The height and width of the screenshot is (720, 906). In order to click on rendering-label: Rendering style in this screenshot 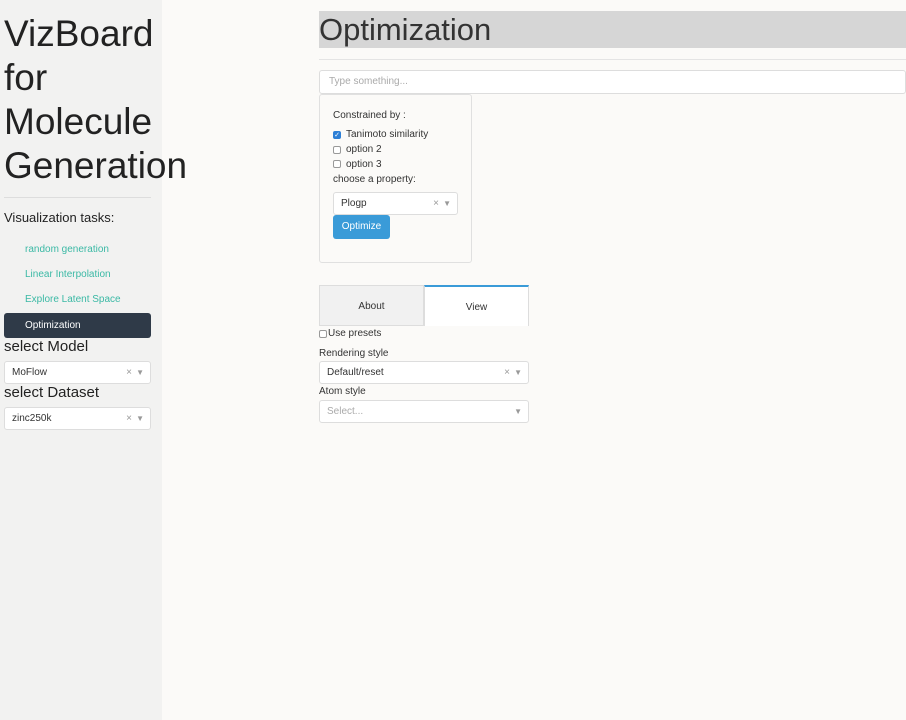, I will do `click(354, 353)`.